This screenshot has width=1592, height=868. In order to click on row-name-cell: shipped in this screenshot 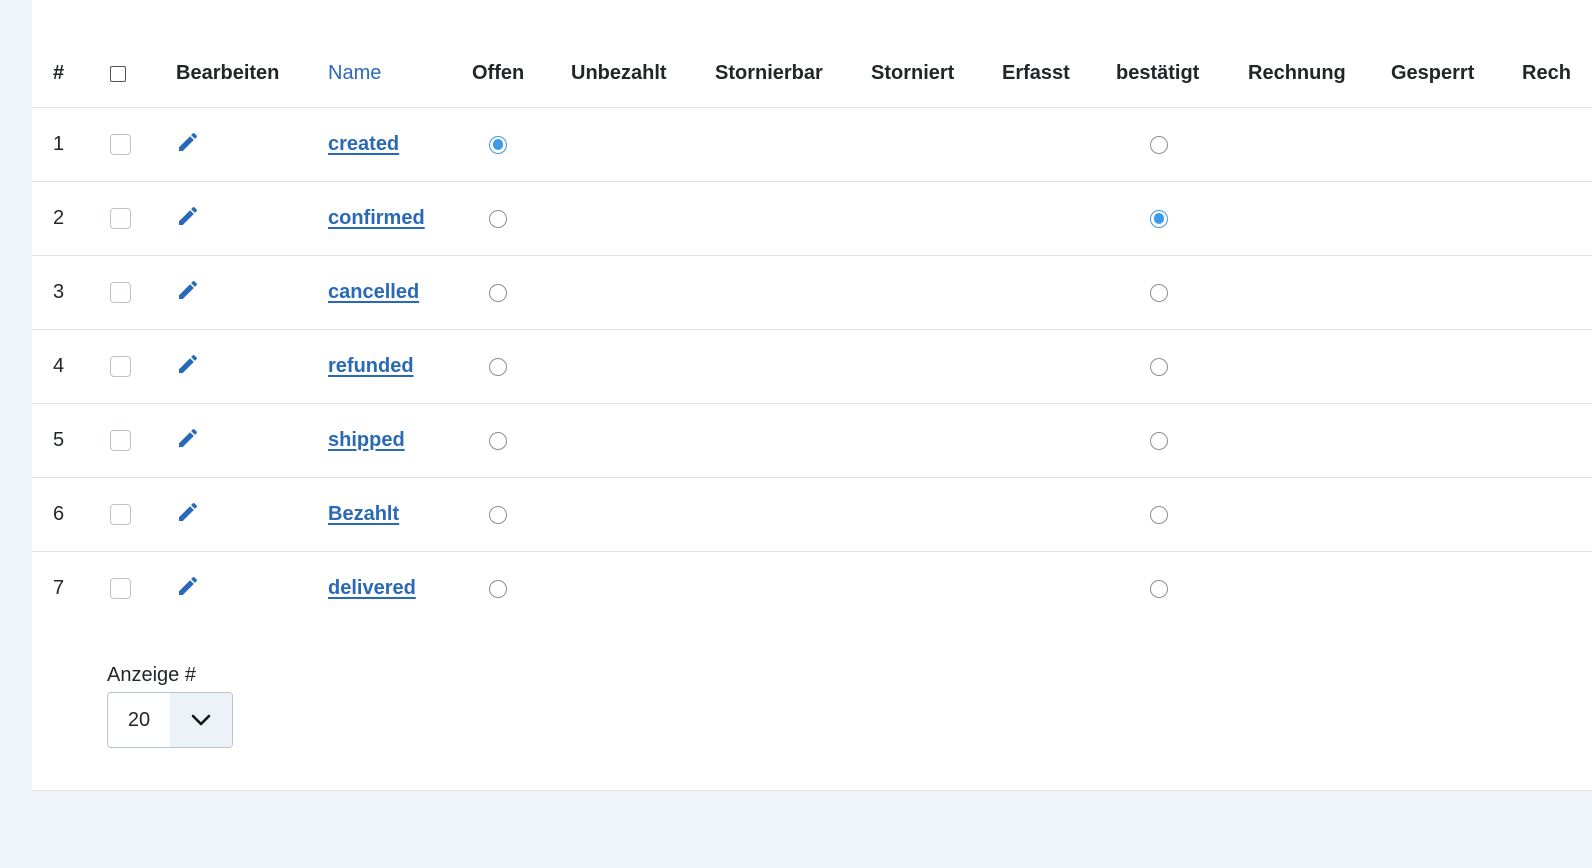, I will do `click(400, 440)`.